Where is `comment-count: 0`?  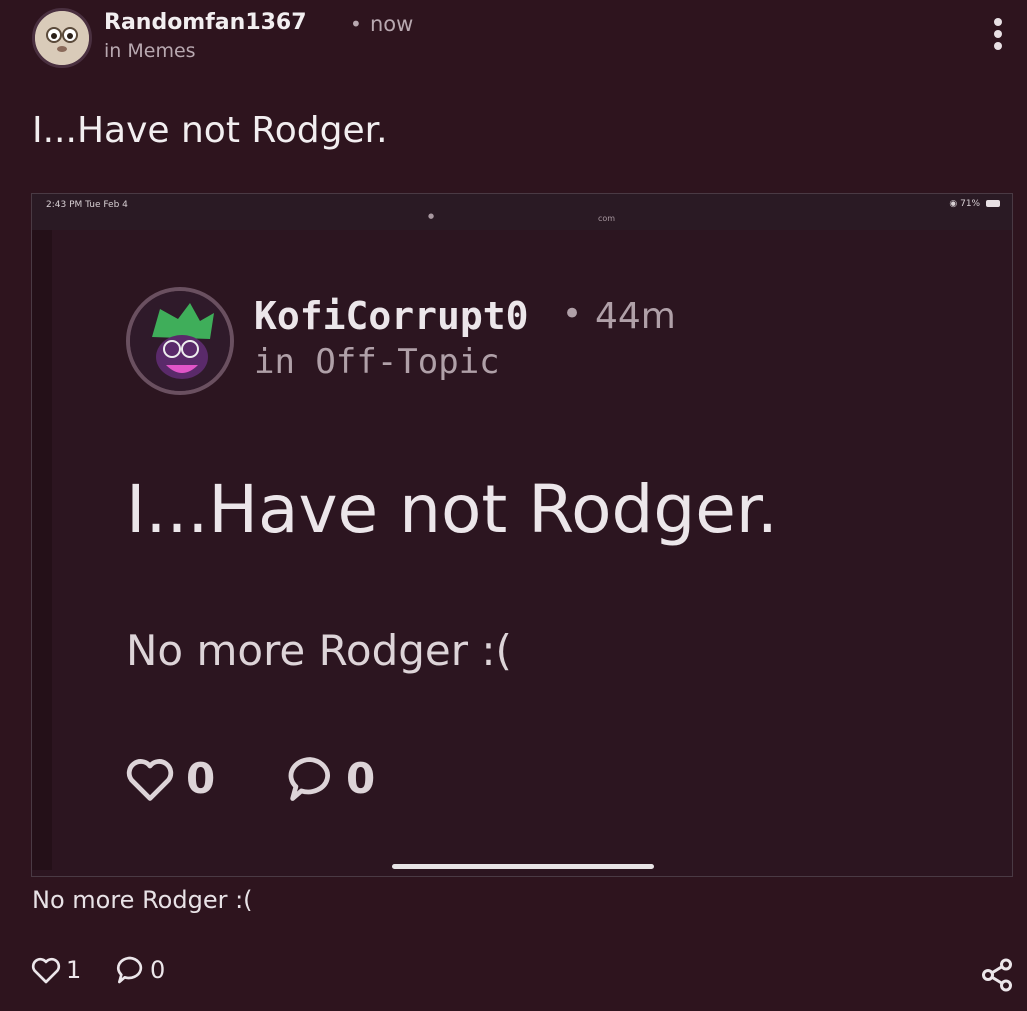 comment-count: 0 is located at coordinates (158, 970).